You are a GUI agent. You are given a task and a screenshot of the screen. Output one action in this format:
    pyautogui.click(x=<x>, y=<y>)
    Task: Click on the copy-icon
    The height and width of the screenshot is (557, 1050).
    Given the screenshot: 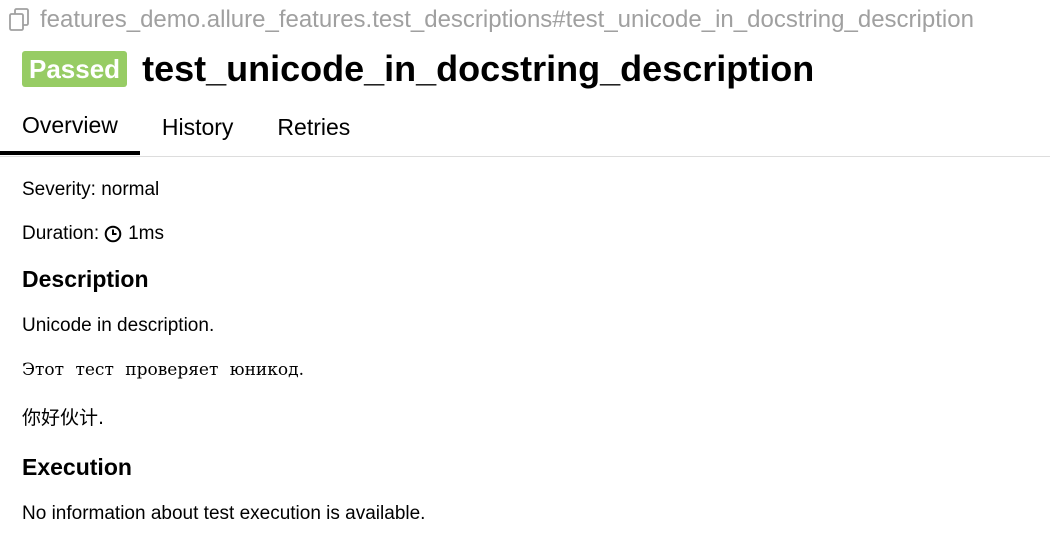 What is the action you would take?
    pyautogui.click(x=21, y=20)
    